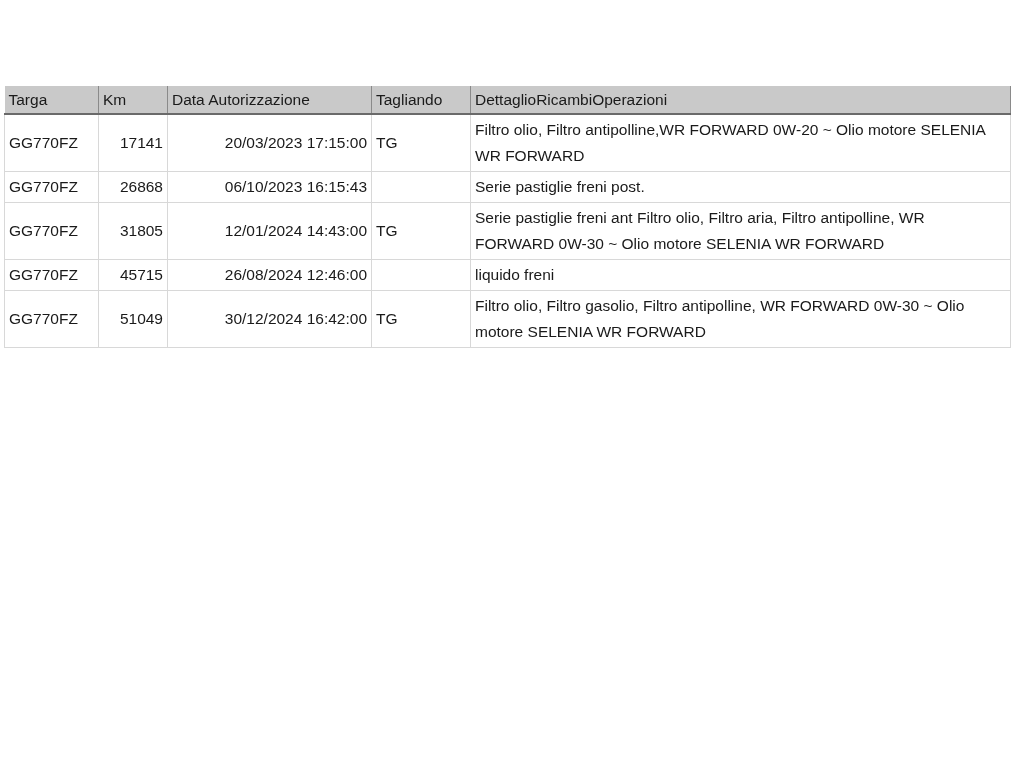 Image resolution: width=1024 pixels, height=767 pixels. Describe the element at coordinates (269, 319) in the screenshot. I see `table-cell: 30/12/2024 16:42:00` at that location.